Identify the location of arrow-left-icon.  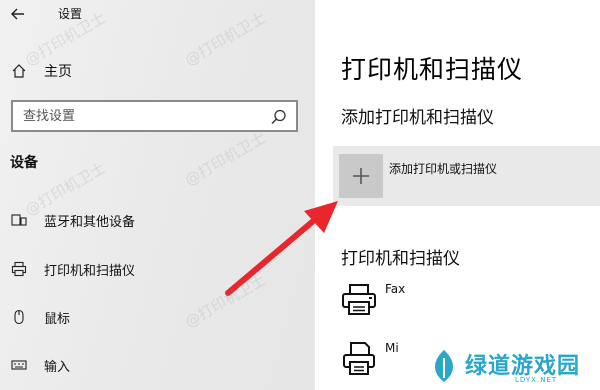
(17, 14).